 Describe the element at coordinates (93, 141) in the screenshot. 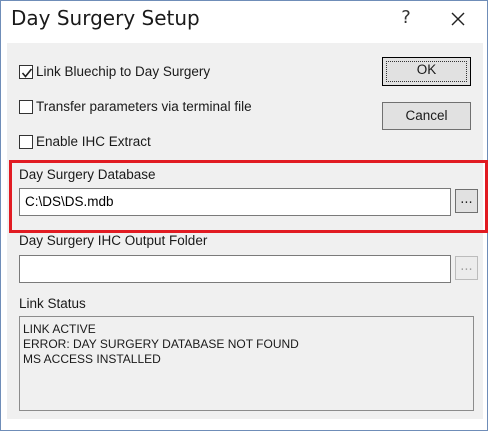

I see `enable-ihc-label: Enable IHC Extract` at that location.